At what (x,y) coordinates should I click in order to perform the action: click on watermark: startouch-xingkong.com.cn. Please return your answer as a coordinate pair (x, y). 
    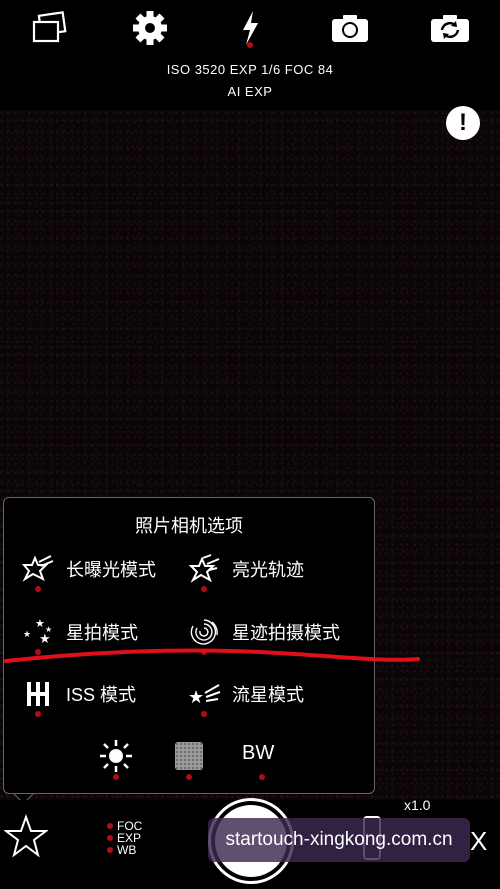
    Looking at the image, I should click on (339, 840).